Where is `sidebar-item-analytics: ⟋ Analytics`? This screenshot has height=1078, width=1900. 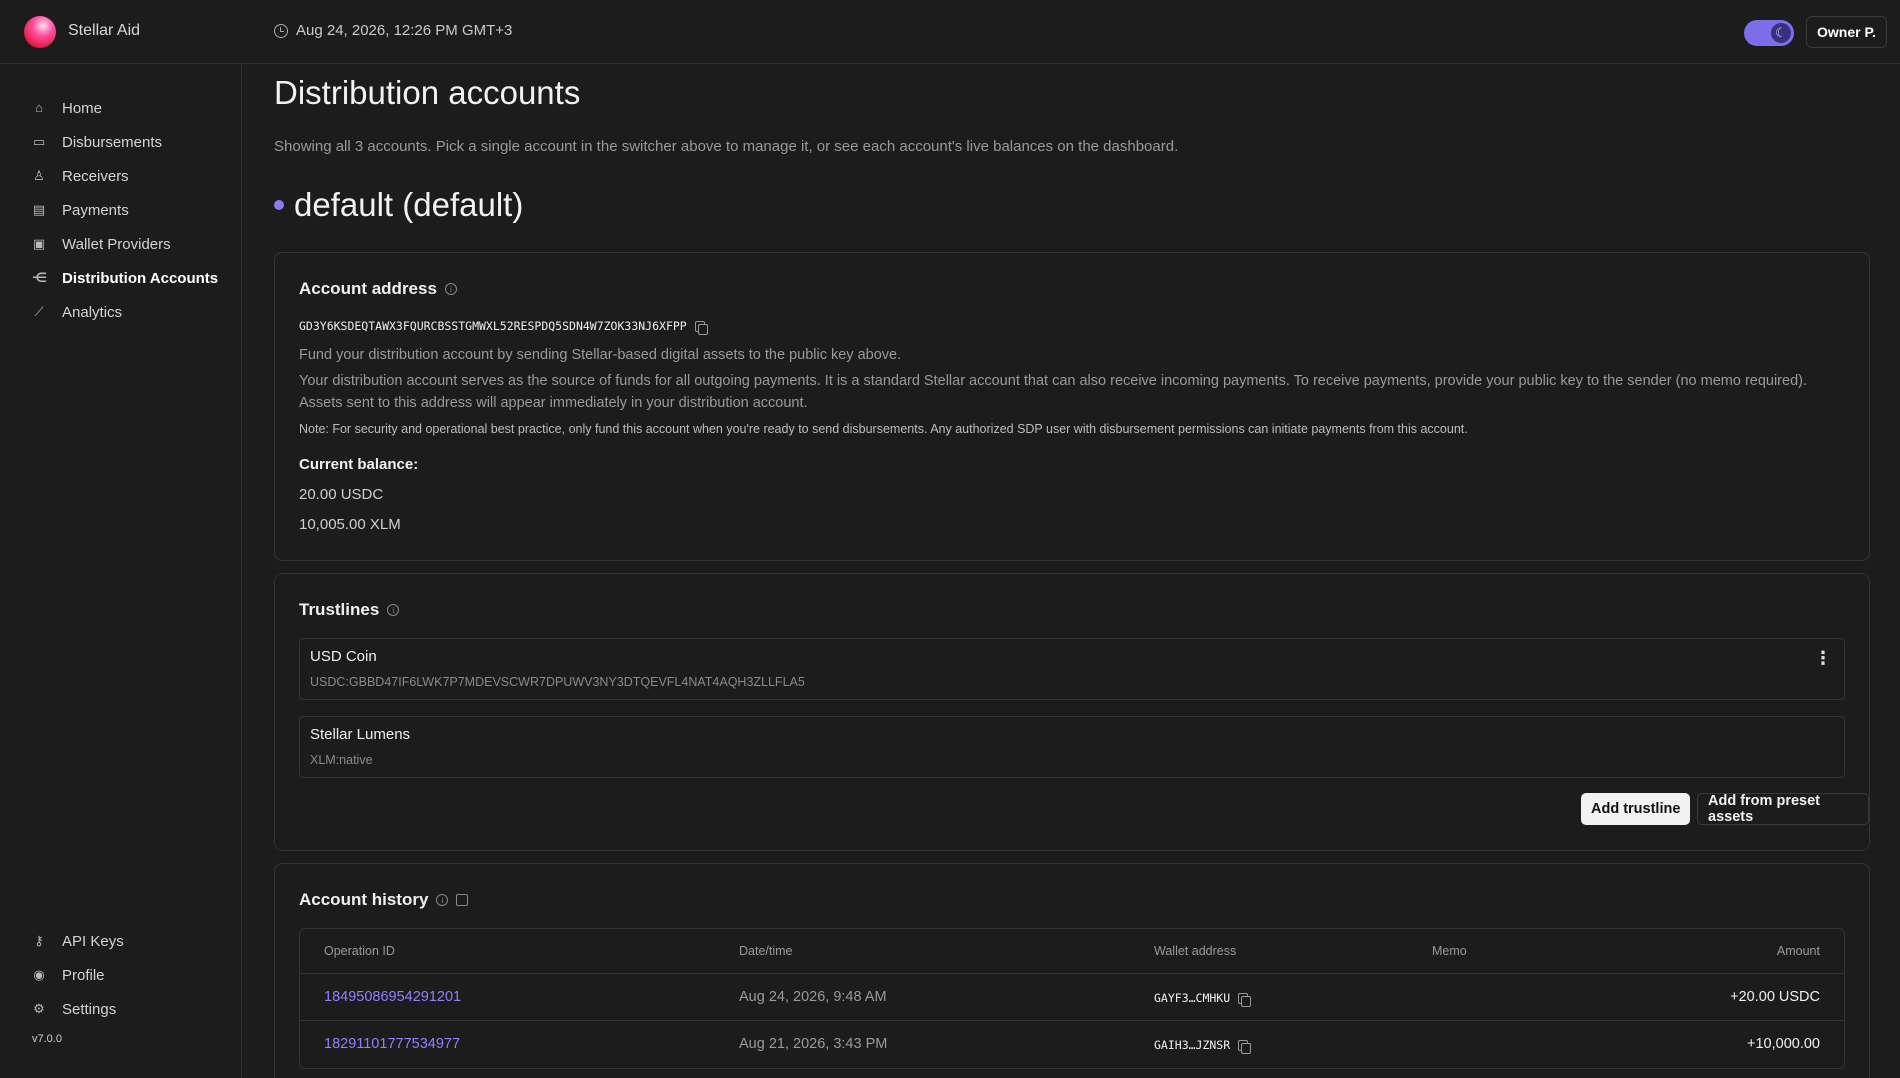
sidebar-item-analytics: ⟋ Analytics is located at coordinates (77, 312).